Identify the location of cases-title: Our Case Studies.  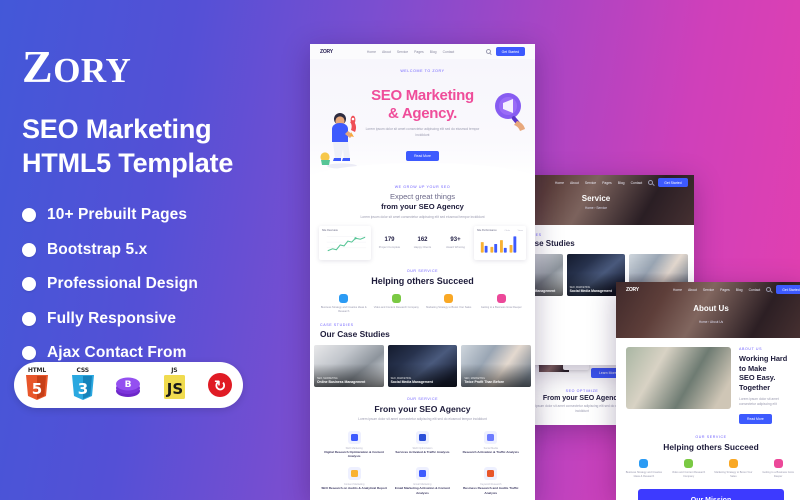
(355, 334).